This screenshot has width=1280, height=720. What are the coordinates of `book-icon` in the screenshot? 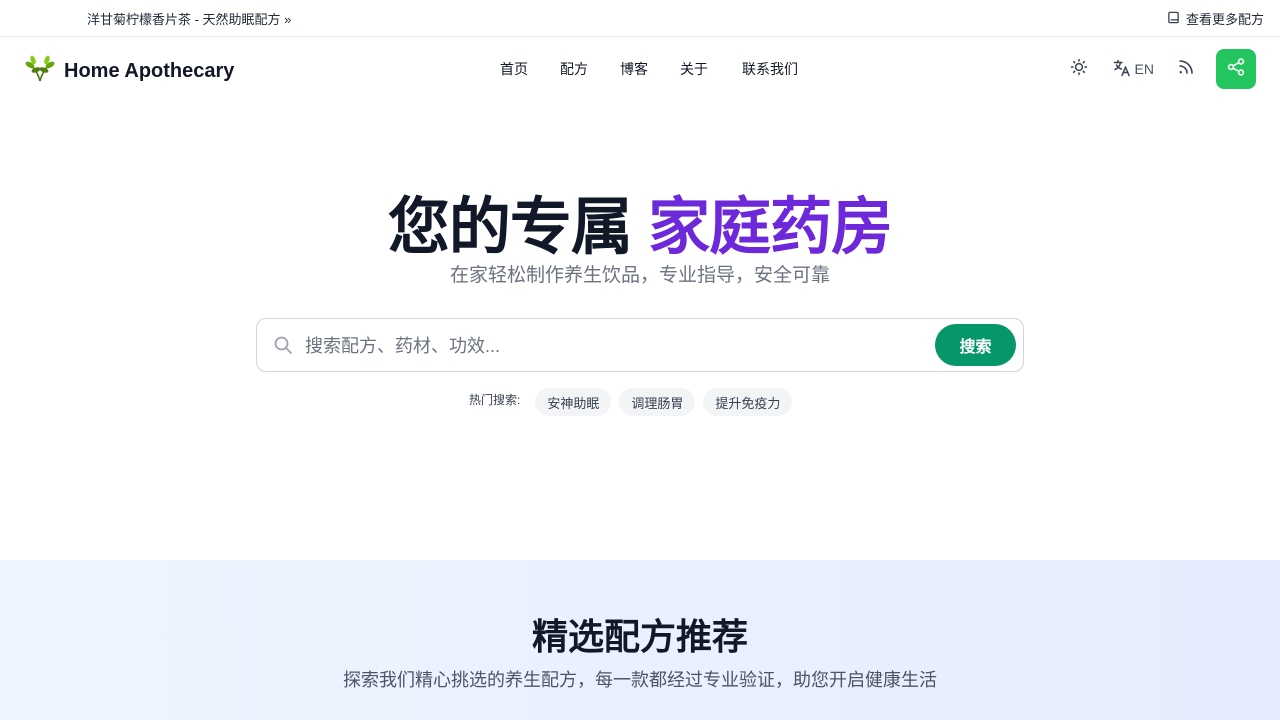 It's located at (1173, 19).